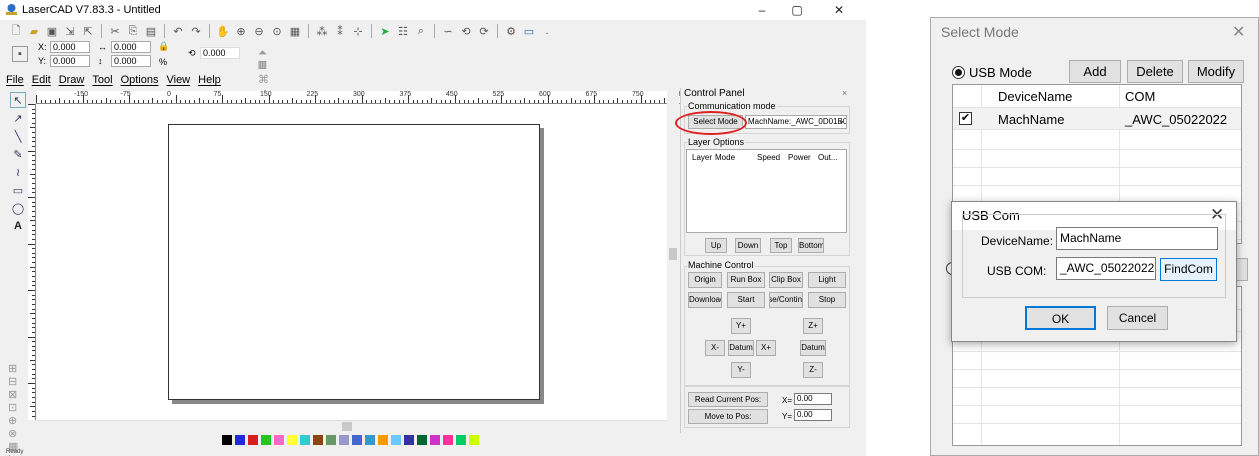 Image resolution: width=1259 pixels, height=456 pixels. I want to click on horizontal-scroll-thumb, so click(347, 426).